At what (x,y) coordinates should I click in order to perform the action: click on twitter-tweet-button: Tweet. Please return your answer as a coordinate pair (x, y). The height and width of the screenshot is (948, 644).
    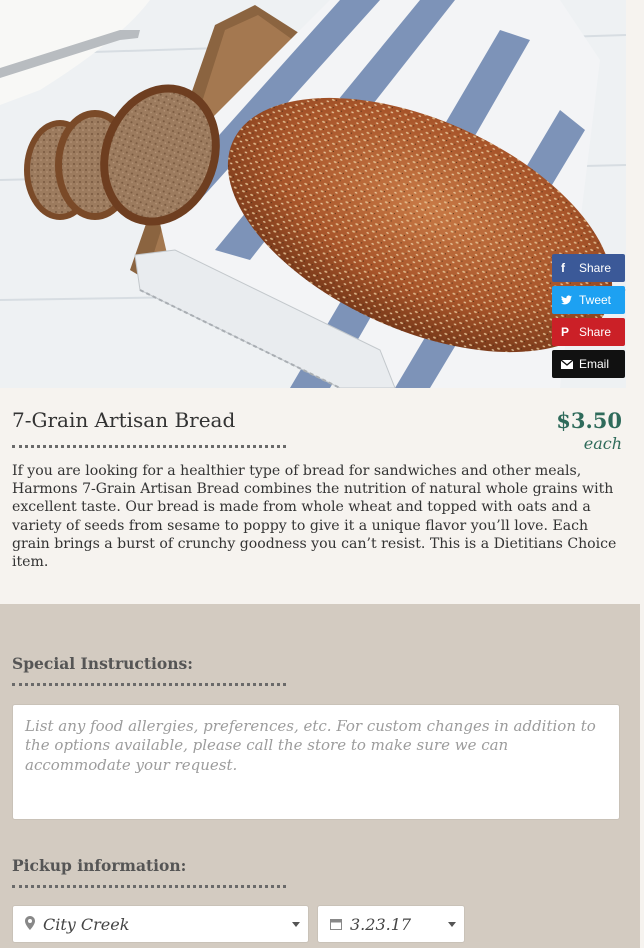
    Looking at the image, I should click on (588, 300).